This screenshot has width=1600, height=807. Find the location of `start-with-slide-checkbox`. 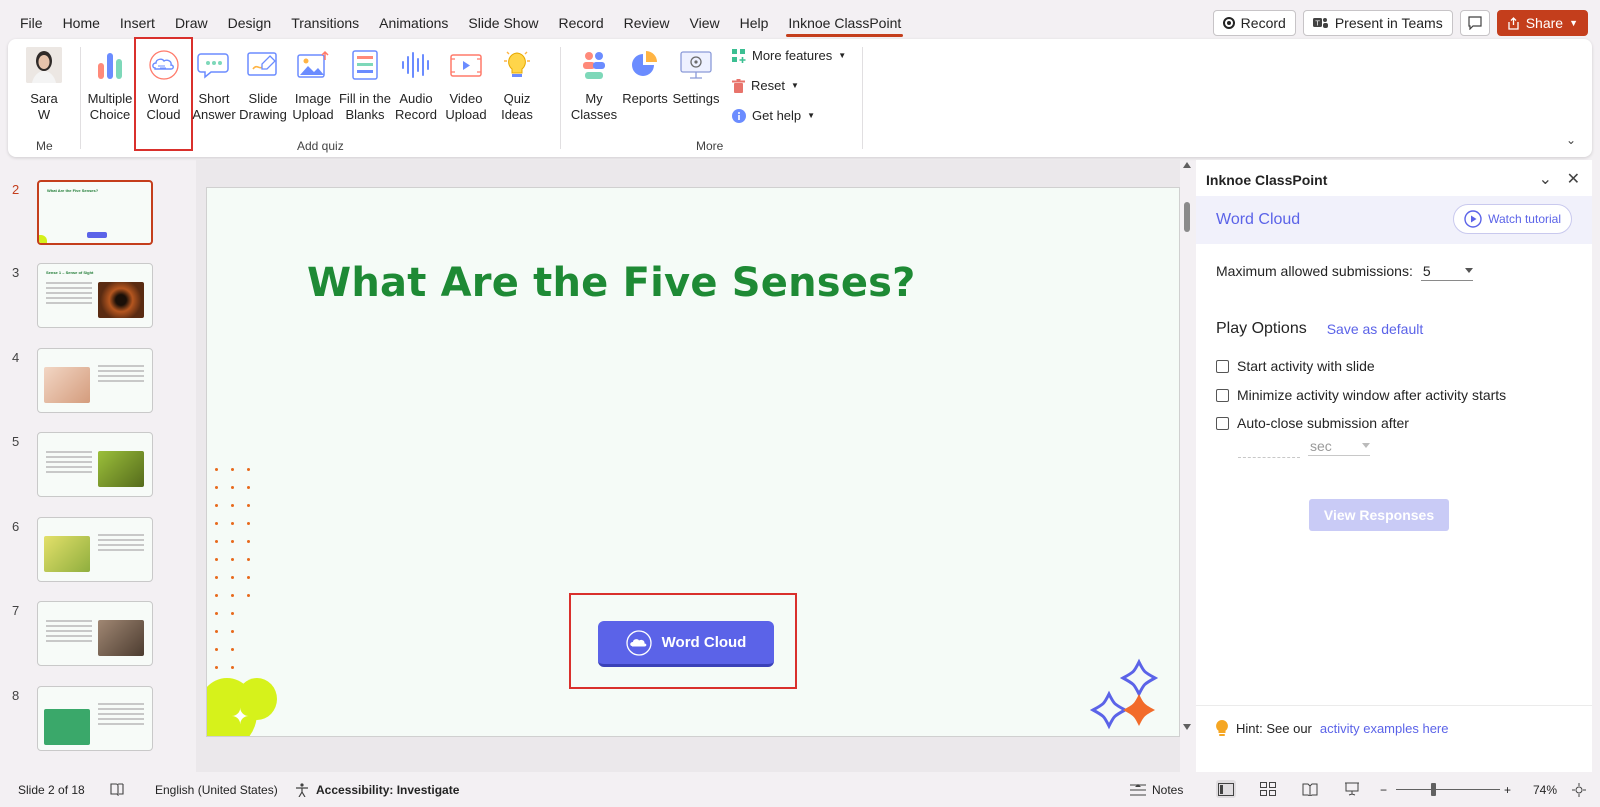

start-with-slide-checkbox is located at coordinates (1222, 366).